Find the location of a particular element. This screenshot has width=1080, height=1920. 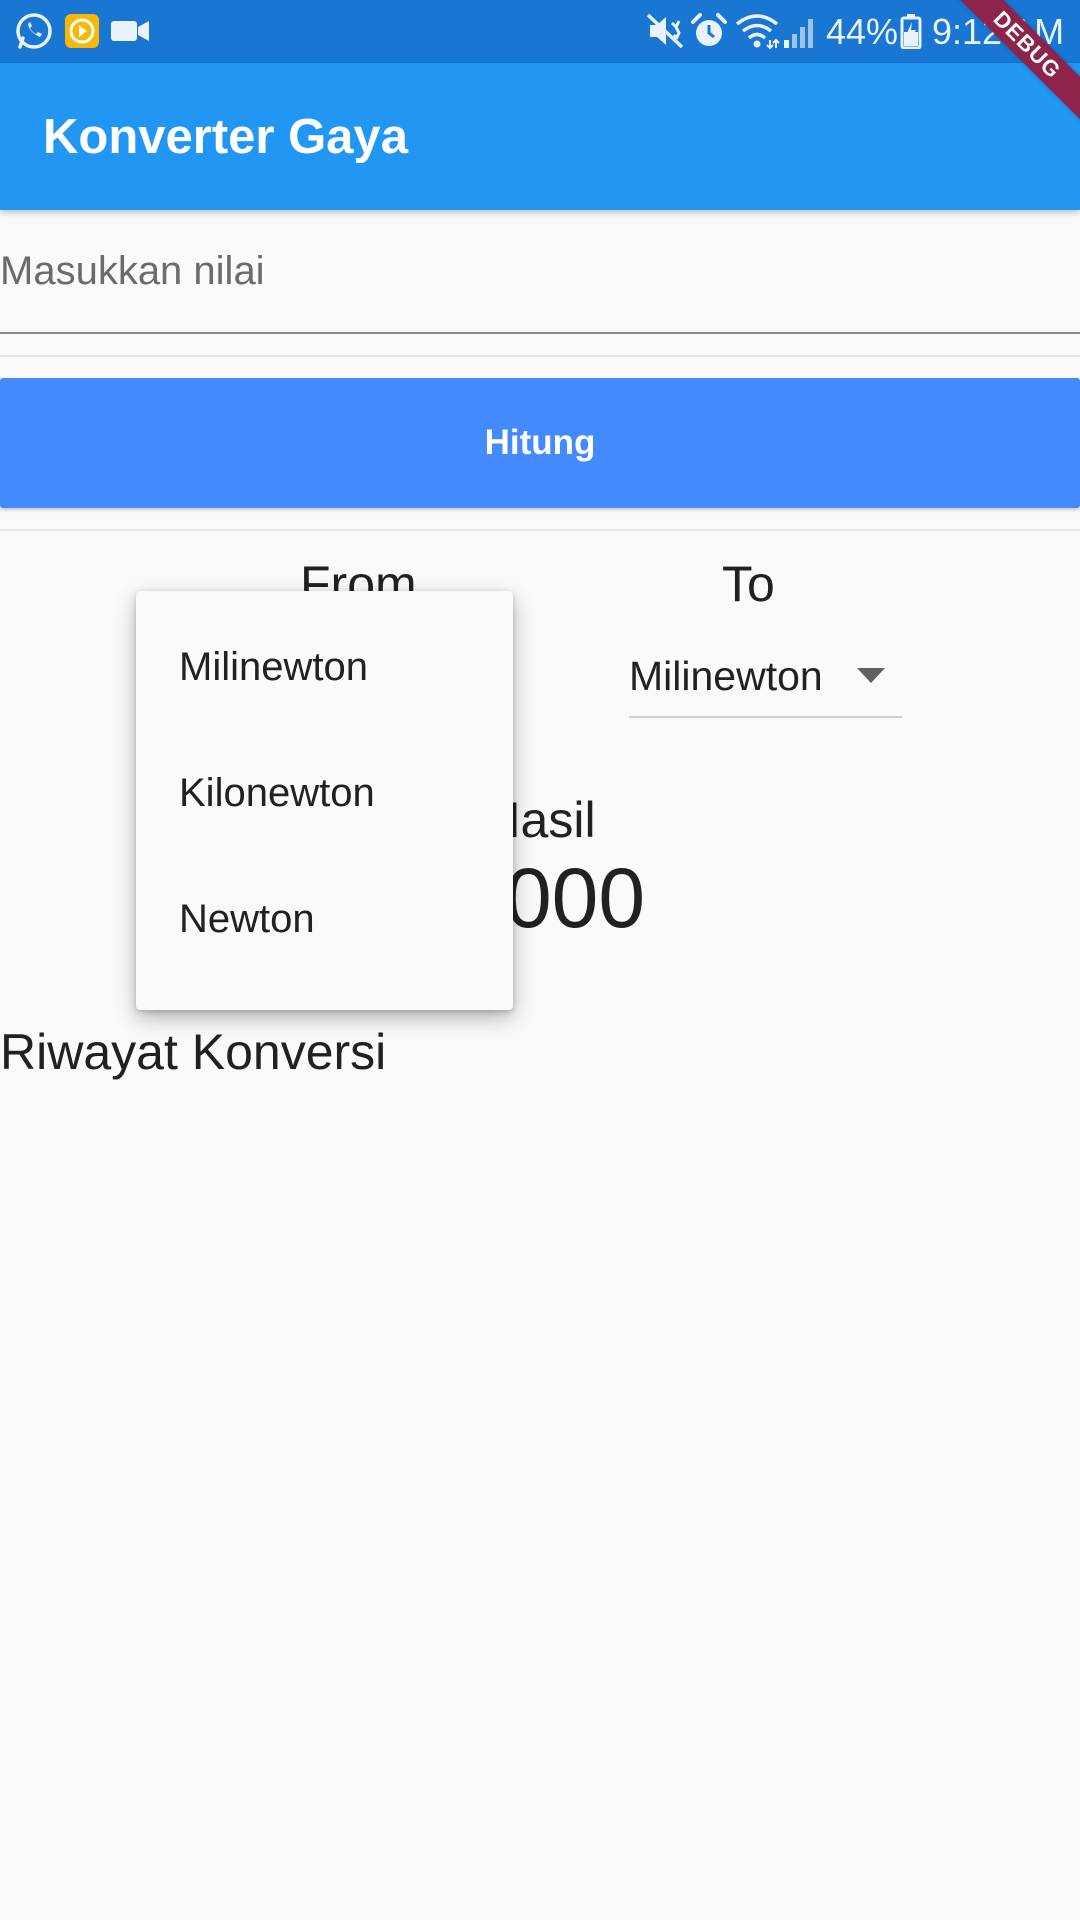

status-bar: 44% 9:12 AM is located at coordinates (540, 31).